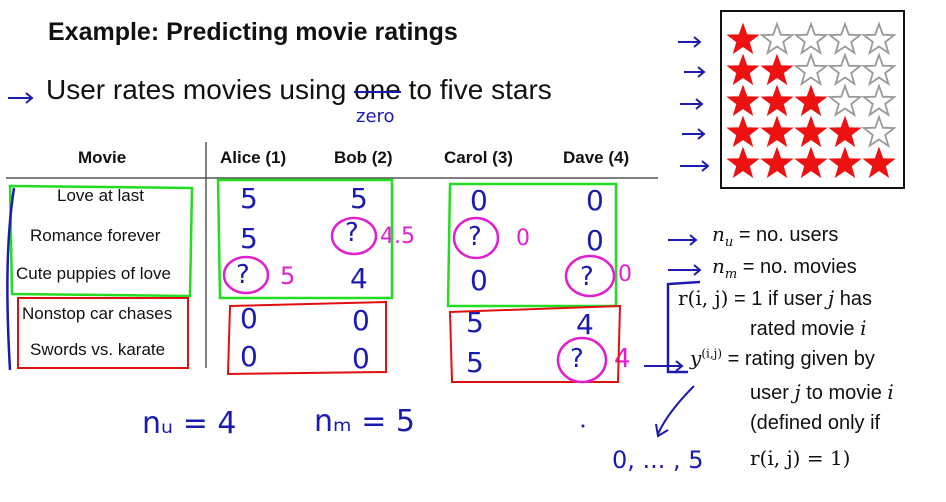  I want to click on pink-circle-carol-romance, so click(476, 238).